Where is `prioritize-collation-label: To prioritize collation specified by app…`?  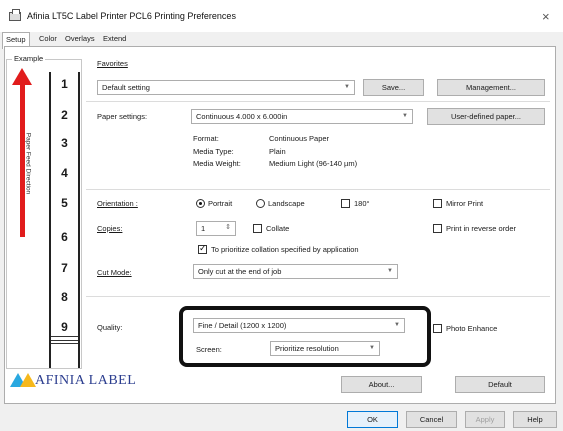
prioritize-collation-label: To prioritize collation specified by app… is located at coordinates (285, 249).